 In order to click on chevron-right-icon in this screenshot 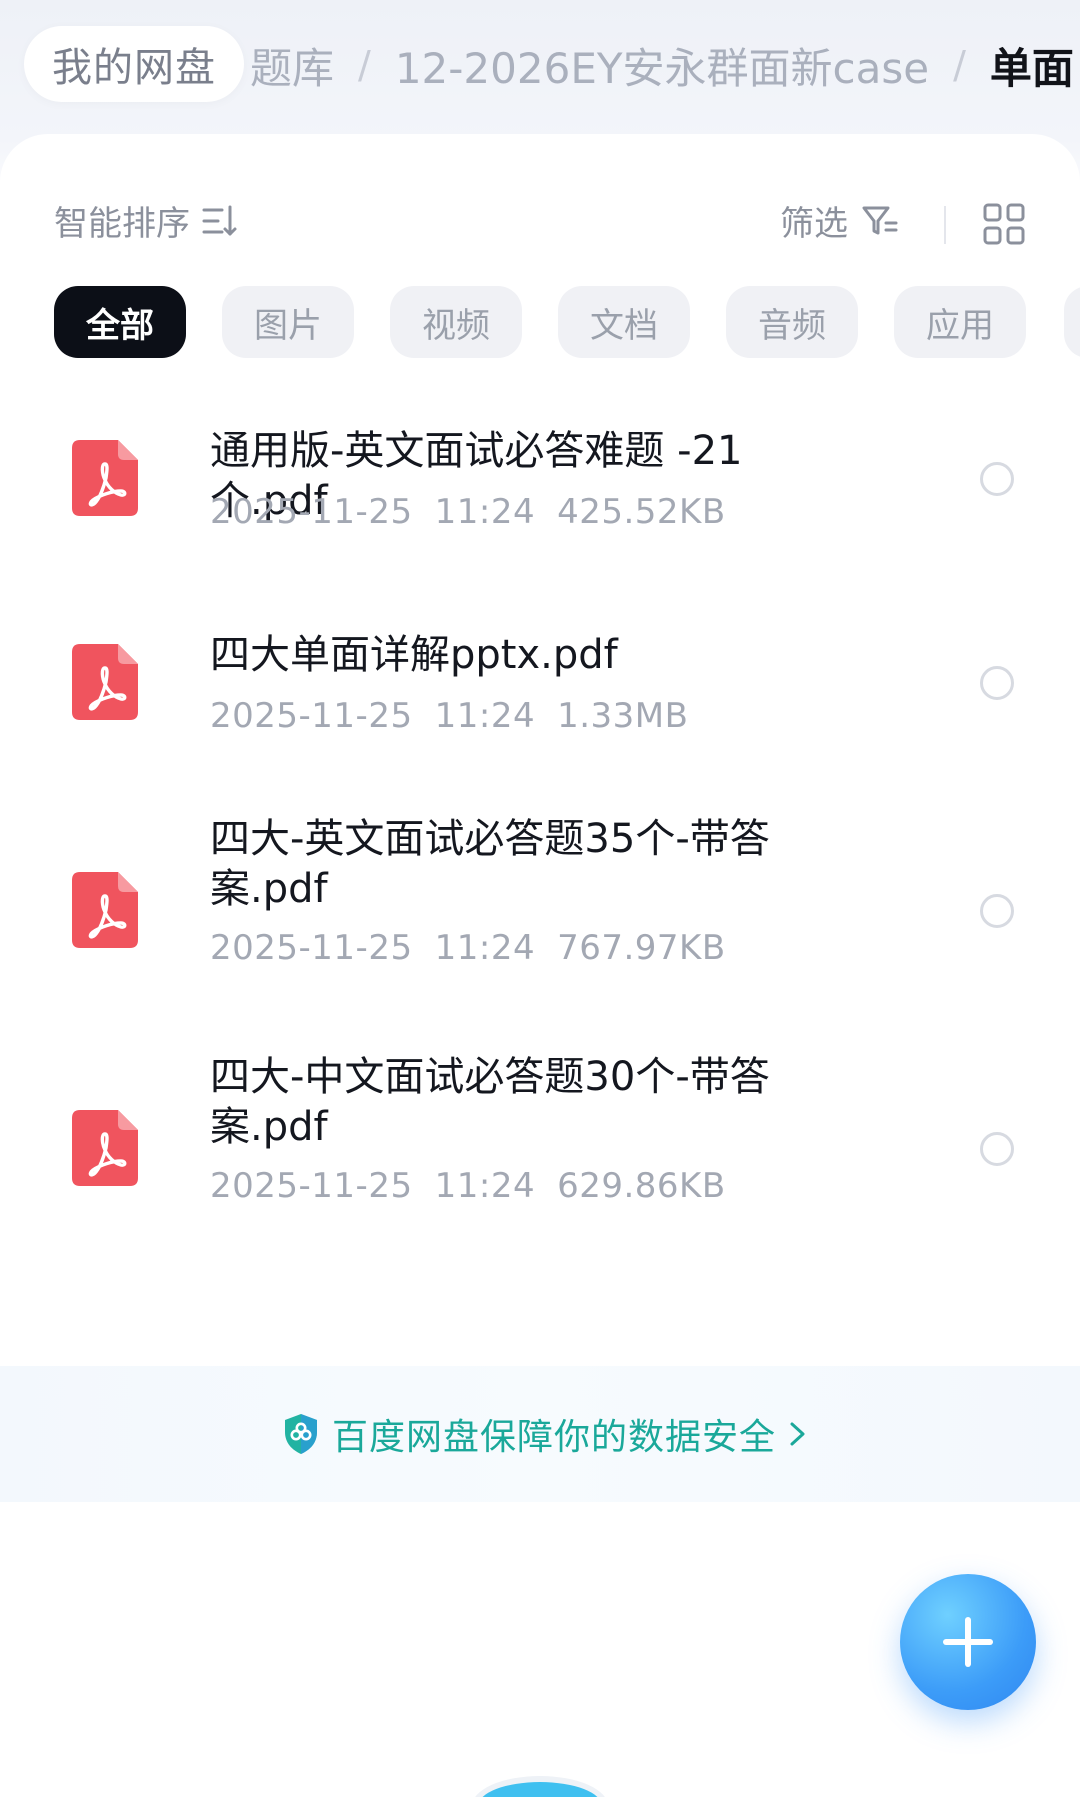, I will do `click(797, 1434)`.